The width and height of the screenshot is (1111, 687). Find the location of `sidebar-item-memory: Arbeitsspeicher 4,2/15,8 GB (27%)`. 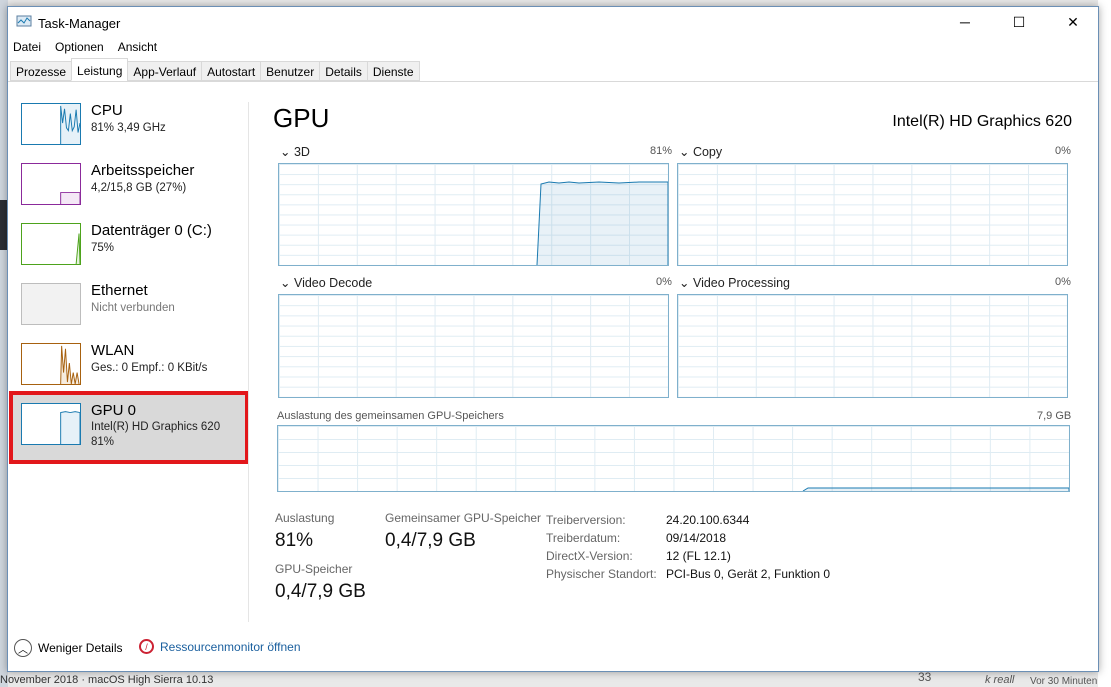

sidebar-item-memory: Arbeitsspeicher 4,2/15,8 GB (27%) is located at coordinates (135, 191).